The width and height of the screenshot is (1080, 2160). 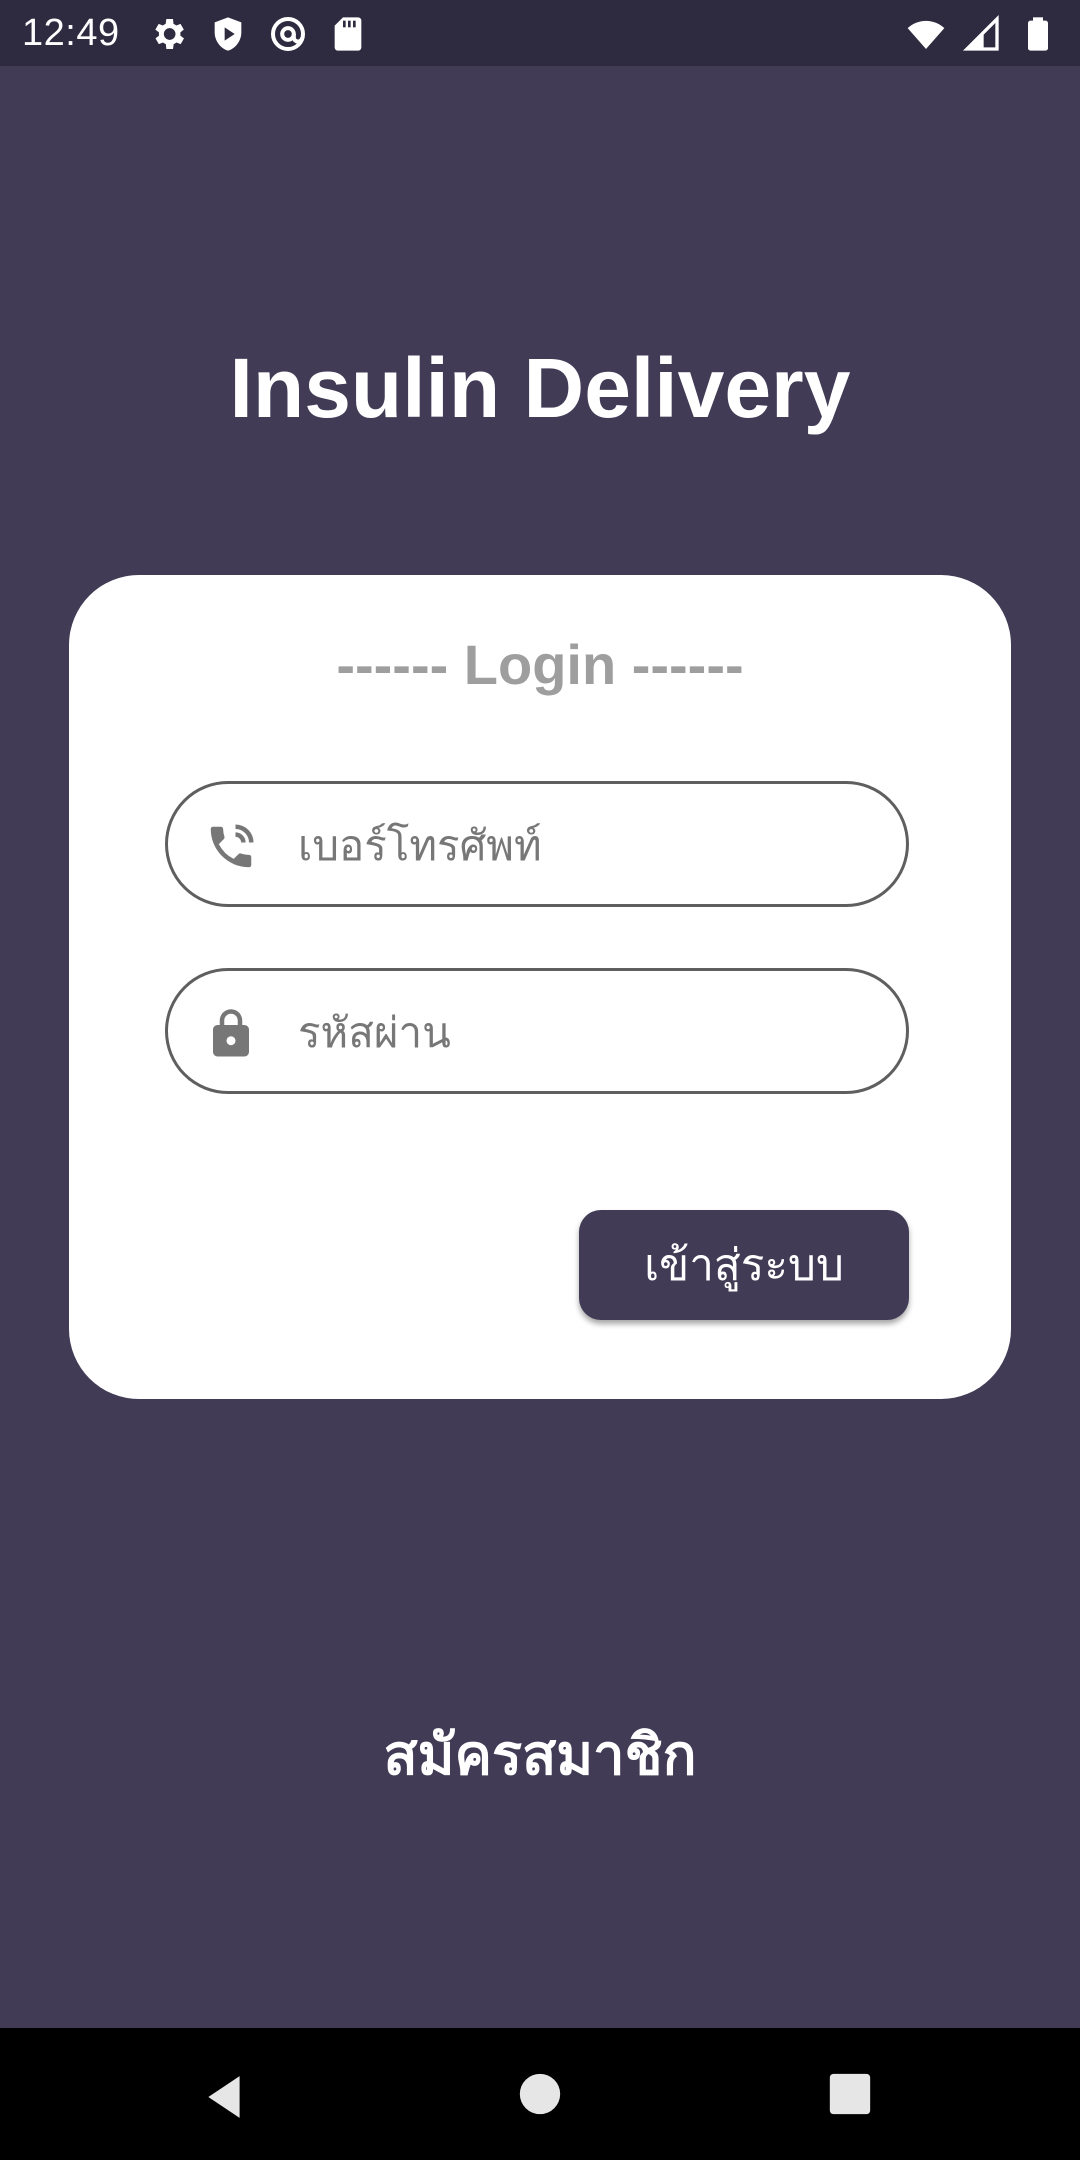 I want to click on navigation-bar, so click(x=540, y=2094).